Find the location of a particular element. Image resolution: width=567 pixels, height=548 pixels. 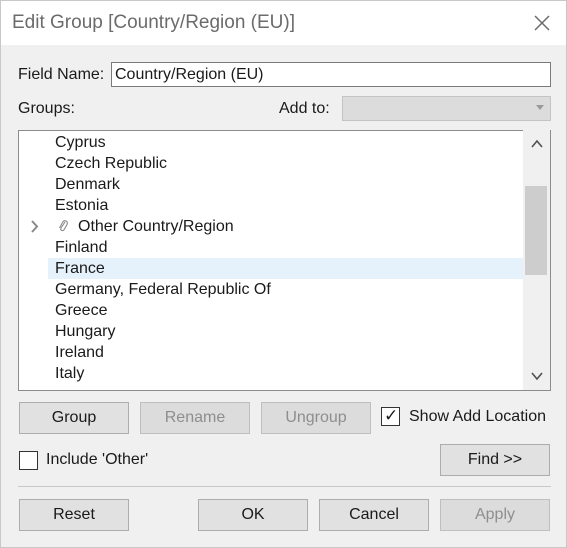

list-item-label: Estonia is located at coordinates (82, 205).